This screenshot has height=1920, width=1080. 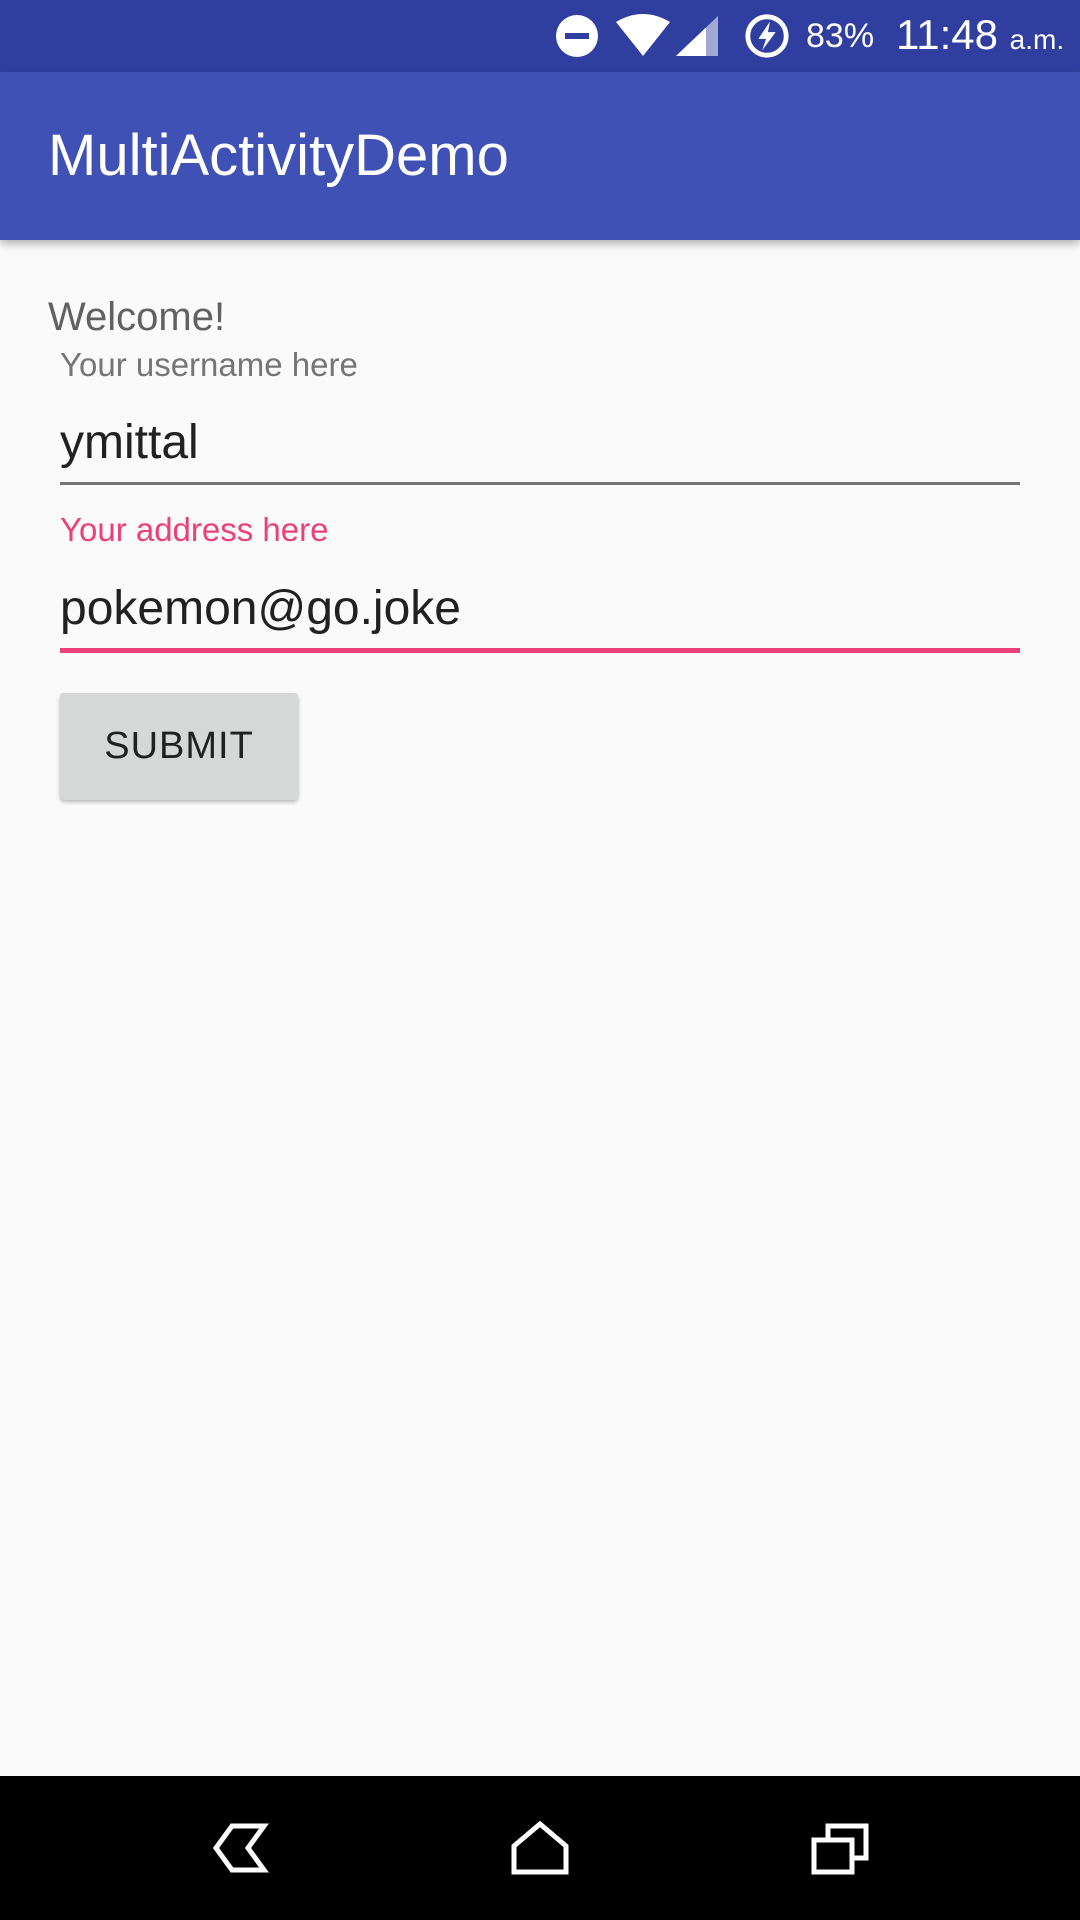 What do you see at coordinates (577, 36) in the screenshot?
I see `do-not-disturb-icon` at bounding box center [577, 36].